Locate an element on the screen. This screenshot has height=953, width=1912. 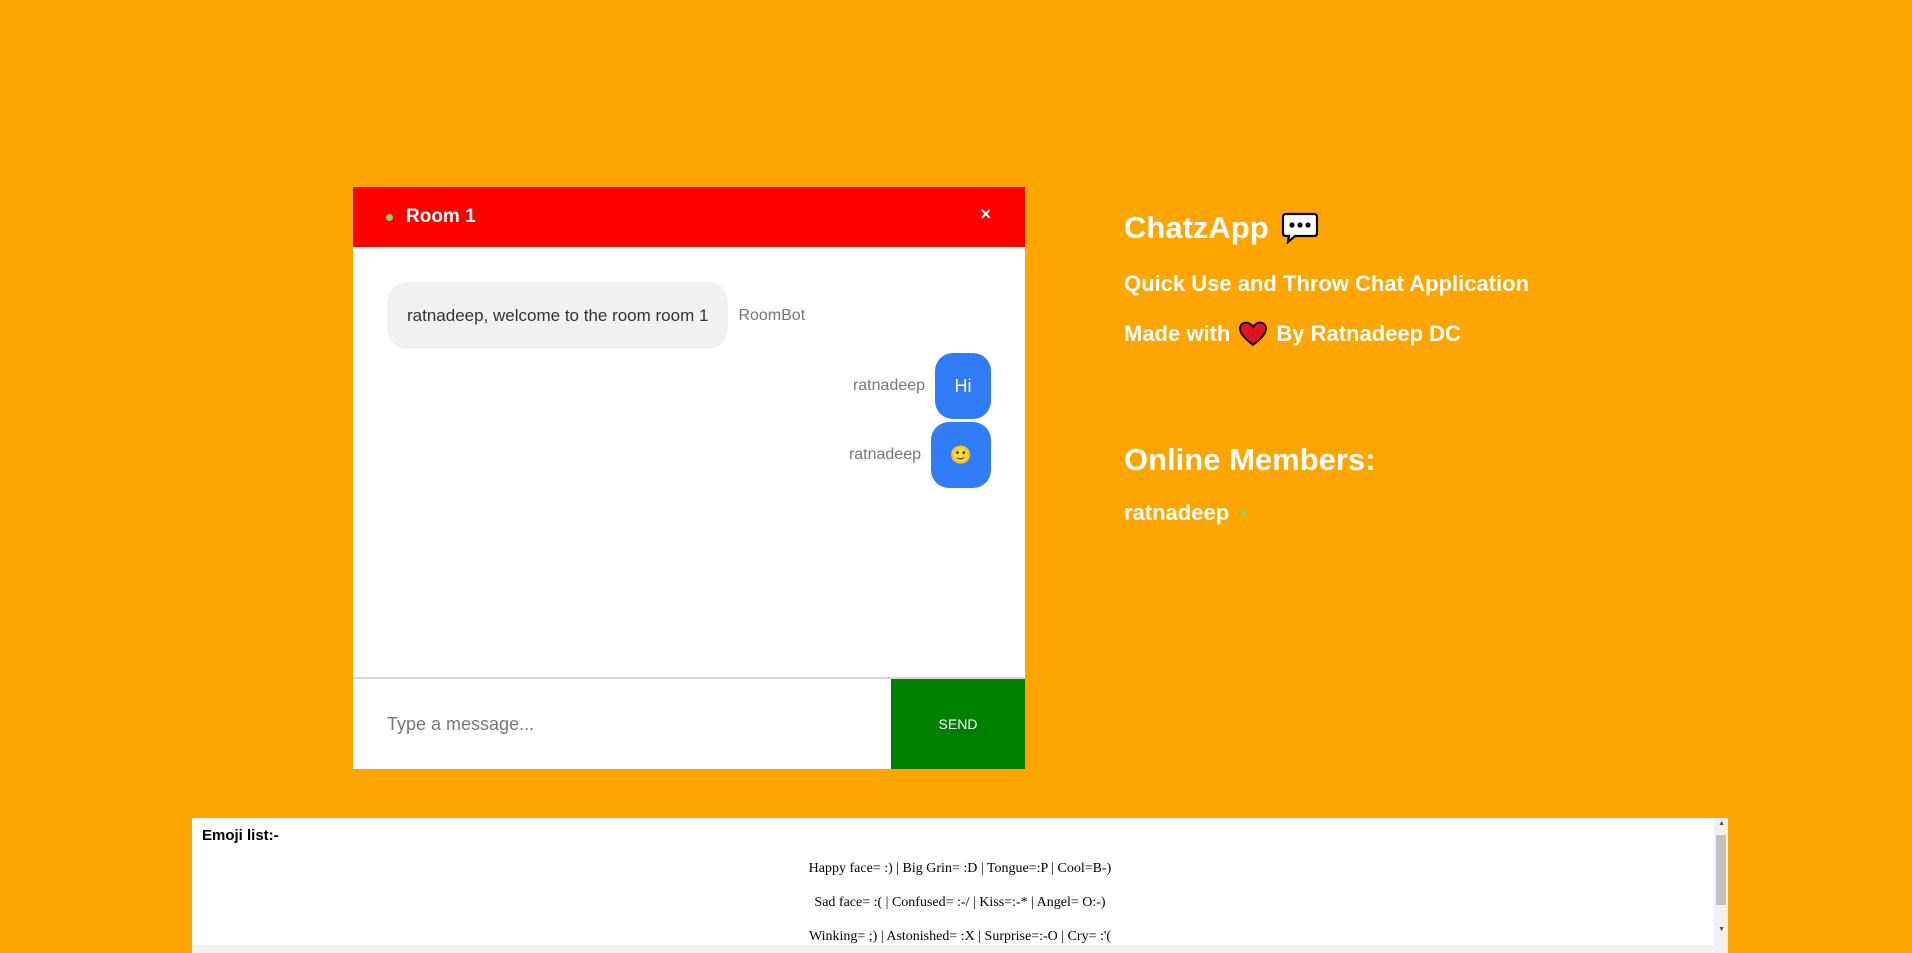
heart-icon is located at coordinates (1253, 334).